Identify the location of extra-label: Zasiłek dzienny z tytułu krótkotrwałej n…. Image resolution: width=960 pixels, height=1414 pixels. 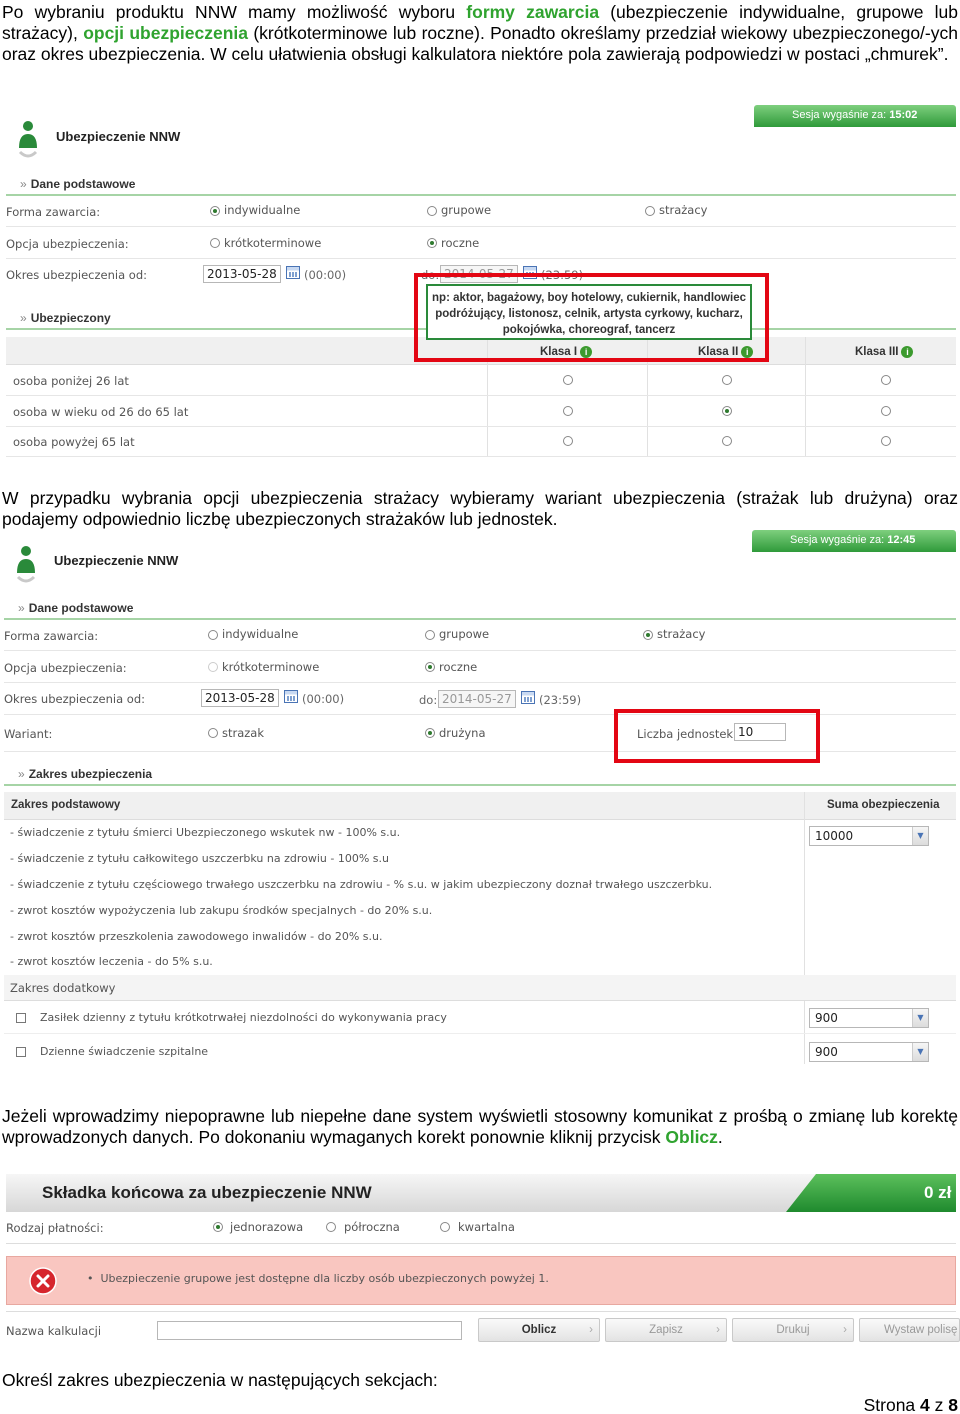
(243, 1017).